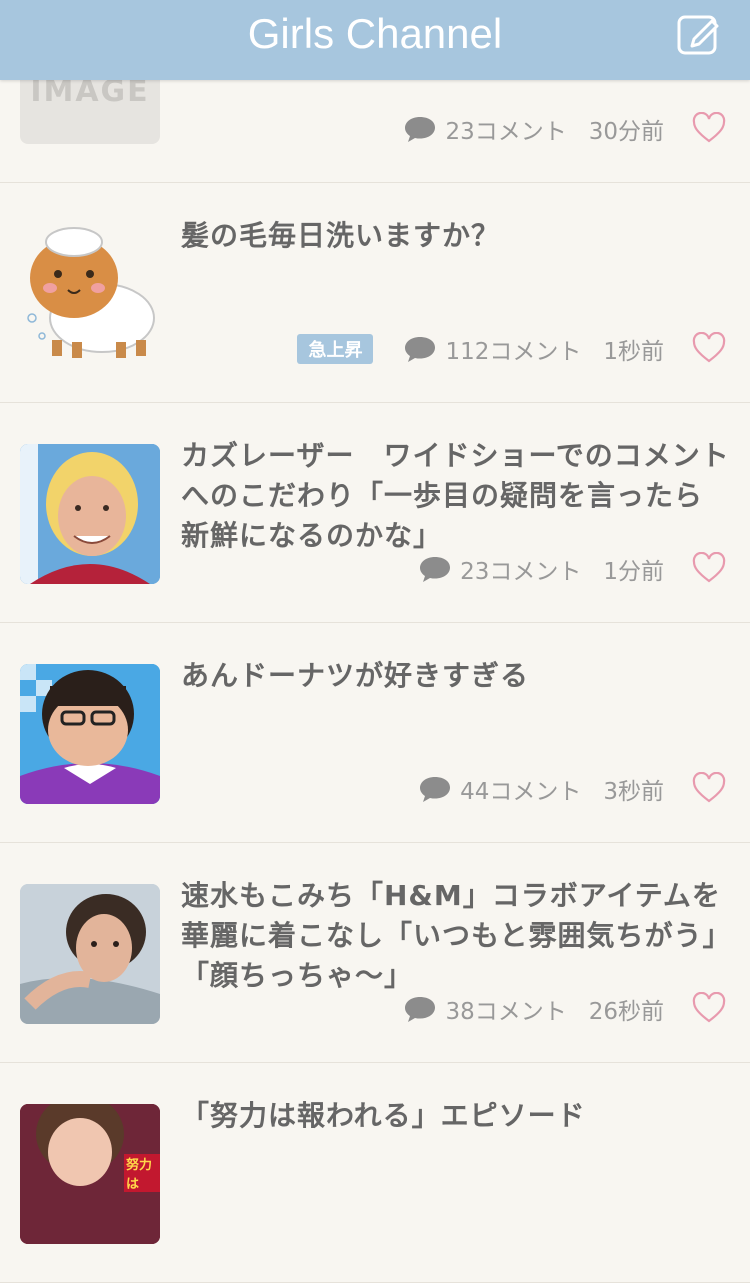 The width and height of the screenshot is (750, 1283). Describe the element at coordinates (633, 792) in the screenshot. I see `post-time: 3秒前` at that location.